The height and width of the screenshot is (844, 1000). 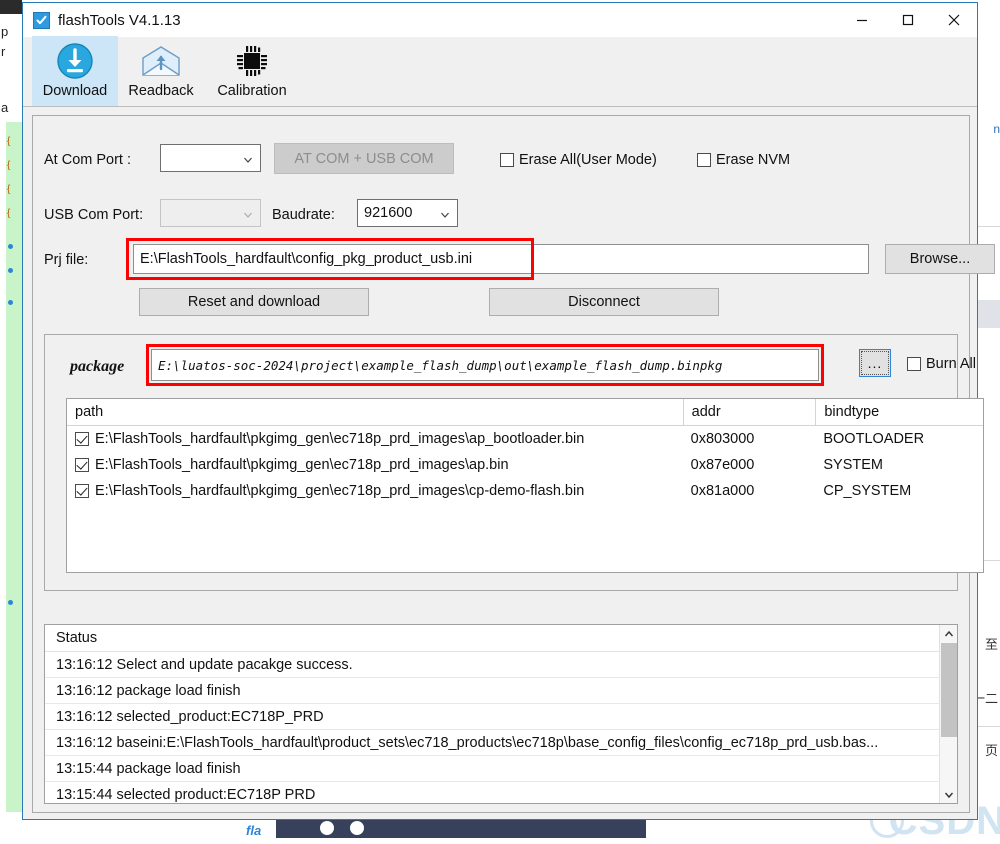 I want to click on burn-all-label: Burn All, so click(x=951, y=364).